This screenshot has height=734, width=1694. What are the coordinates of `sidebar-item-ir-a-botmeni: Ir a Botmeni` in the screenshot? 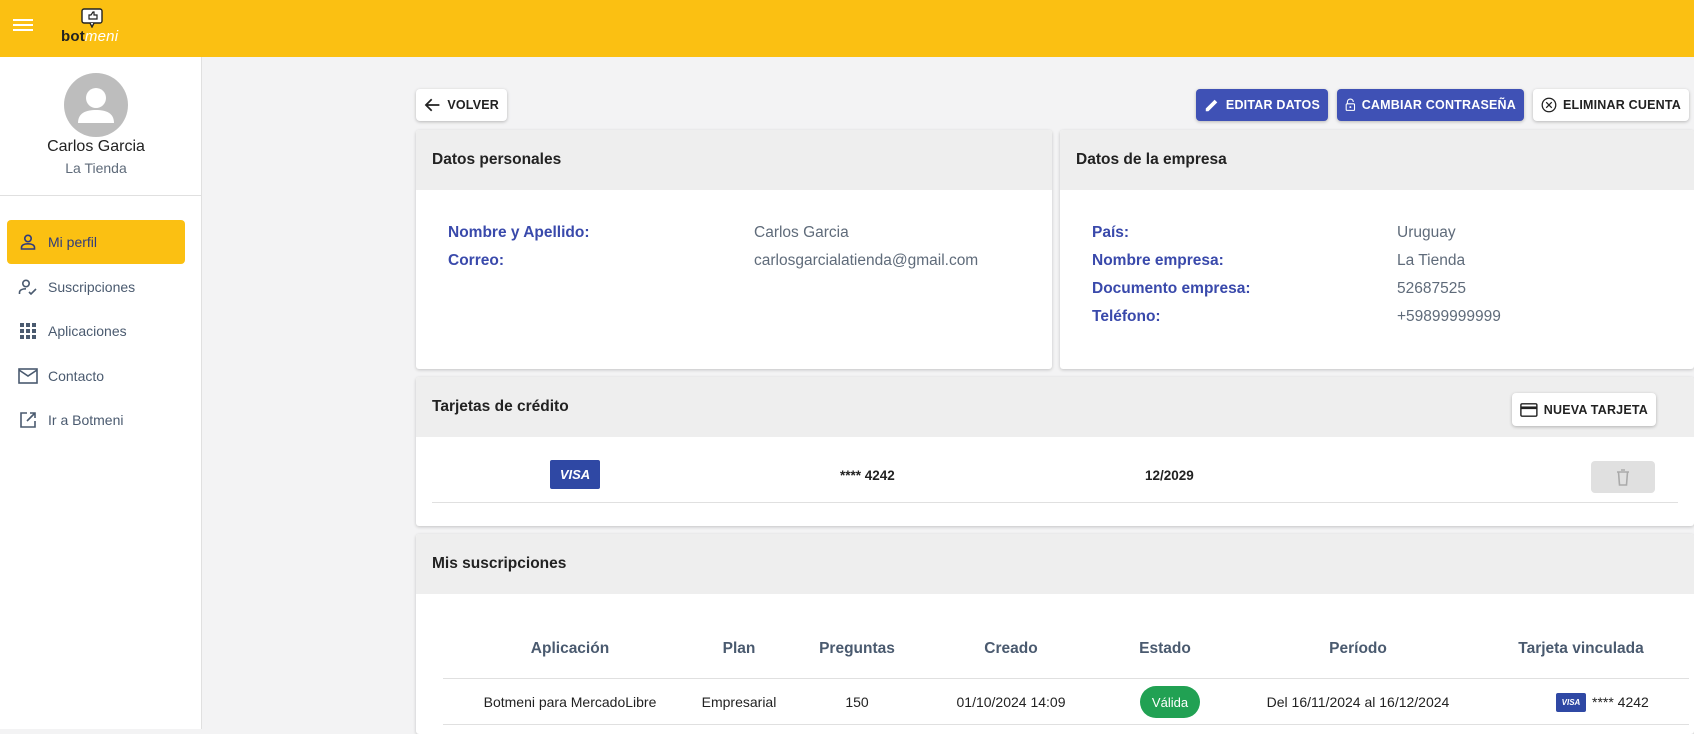 It's located at (96, 420).